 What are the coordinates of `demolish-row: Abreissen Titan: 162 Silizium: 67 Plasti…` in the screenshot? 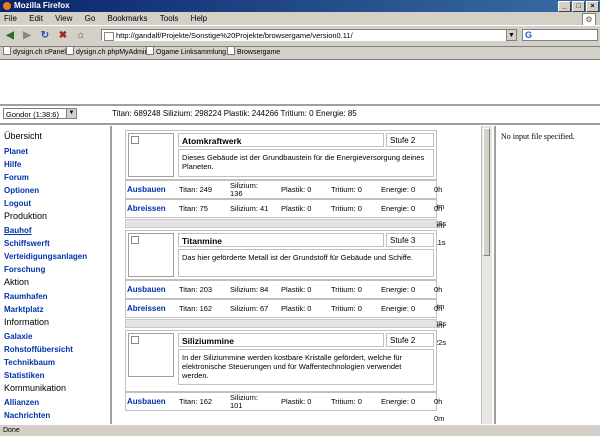 It's located at (285, 323).